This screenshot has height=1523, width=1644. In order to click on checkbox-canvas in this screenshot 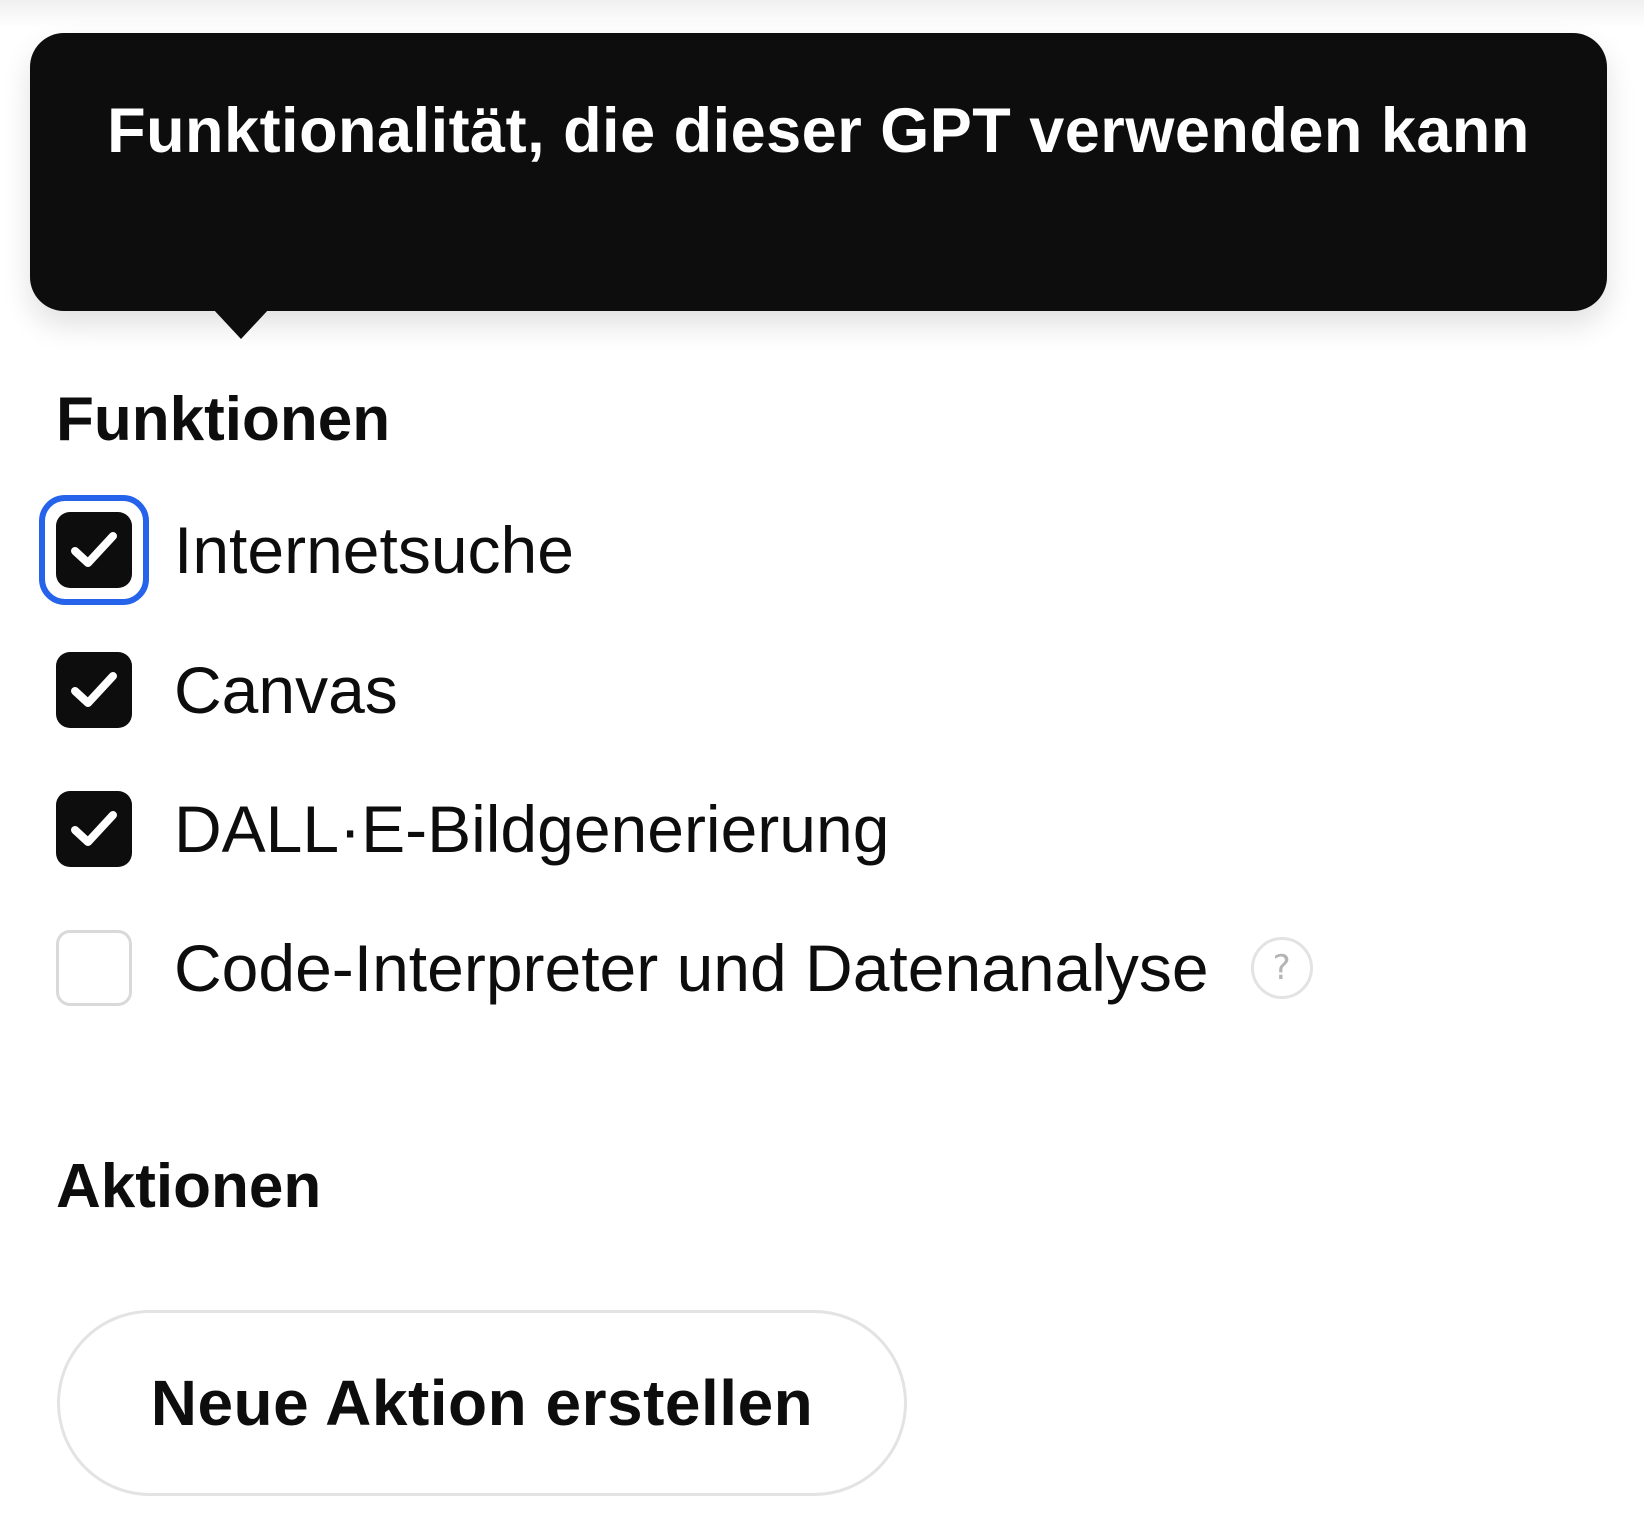, I will do `click(94, 690)`.